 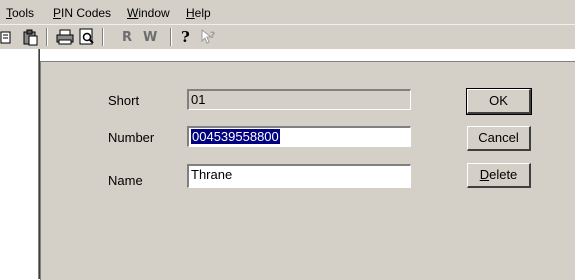 I want to click on paste-icon, so click(x=31, y=37).